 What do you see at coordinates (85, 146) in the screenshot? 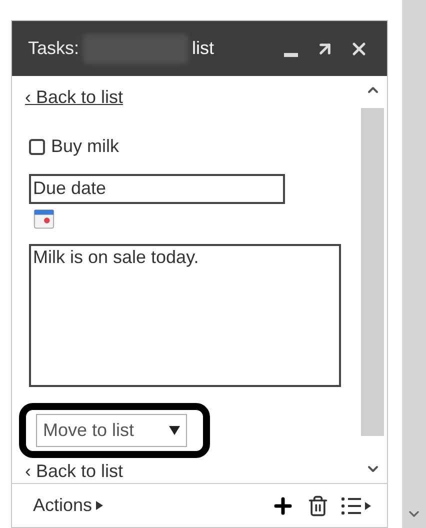
I see `task-title: Buy milk` at bounding box center [85, 146].